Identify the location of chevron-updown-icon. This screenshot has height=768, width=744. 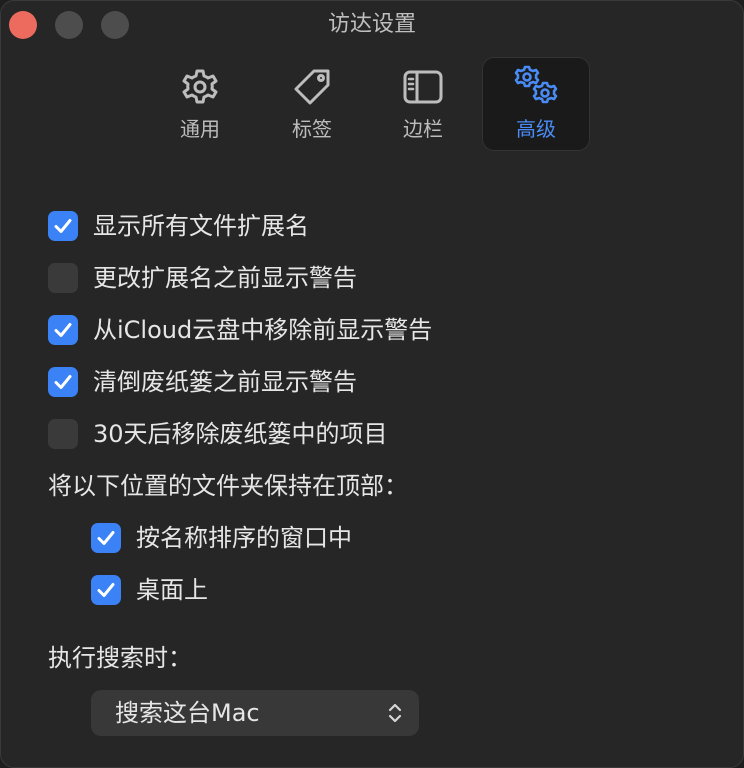
(395, 713).